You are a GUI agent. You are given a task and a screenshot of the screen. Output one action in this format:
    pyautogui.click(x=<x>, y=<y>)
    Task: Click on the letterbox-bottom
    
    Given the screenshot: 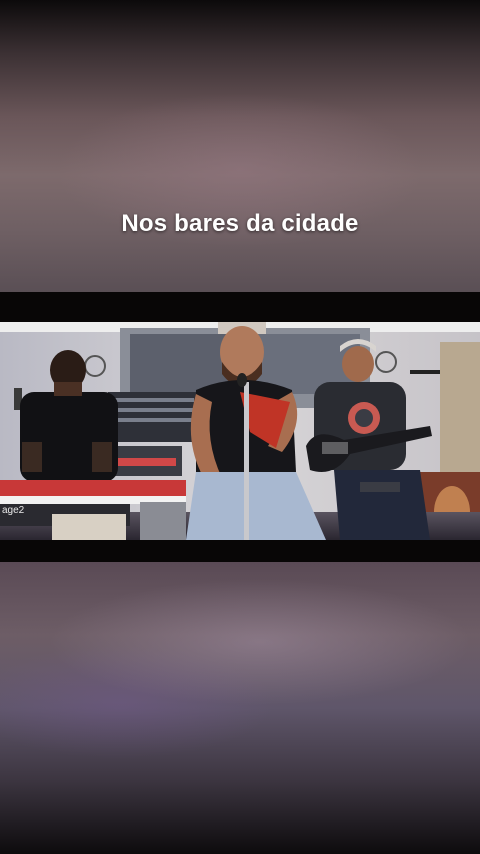 What is the action you would take?
    pyautogui.click(x=240, y=551)
    